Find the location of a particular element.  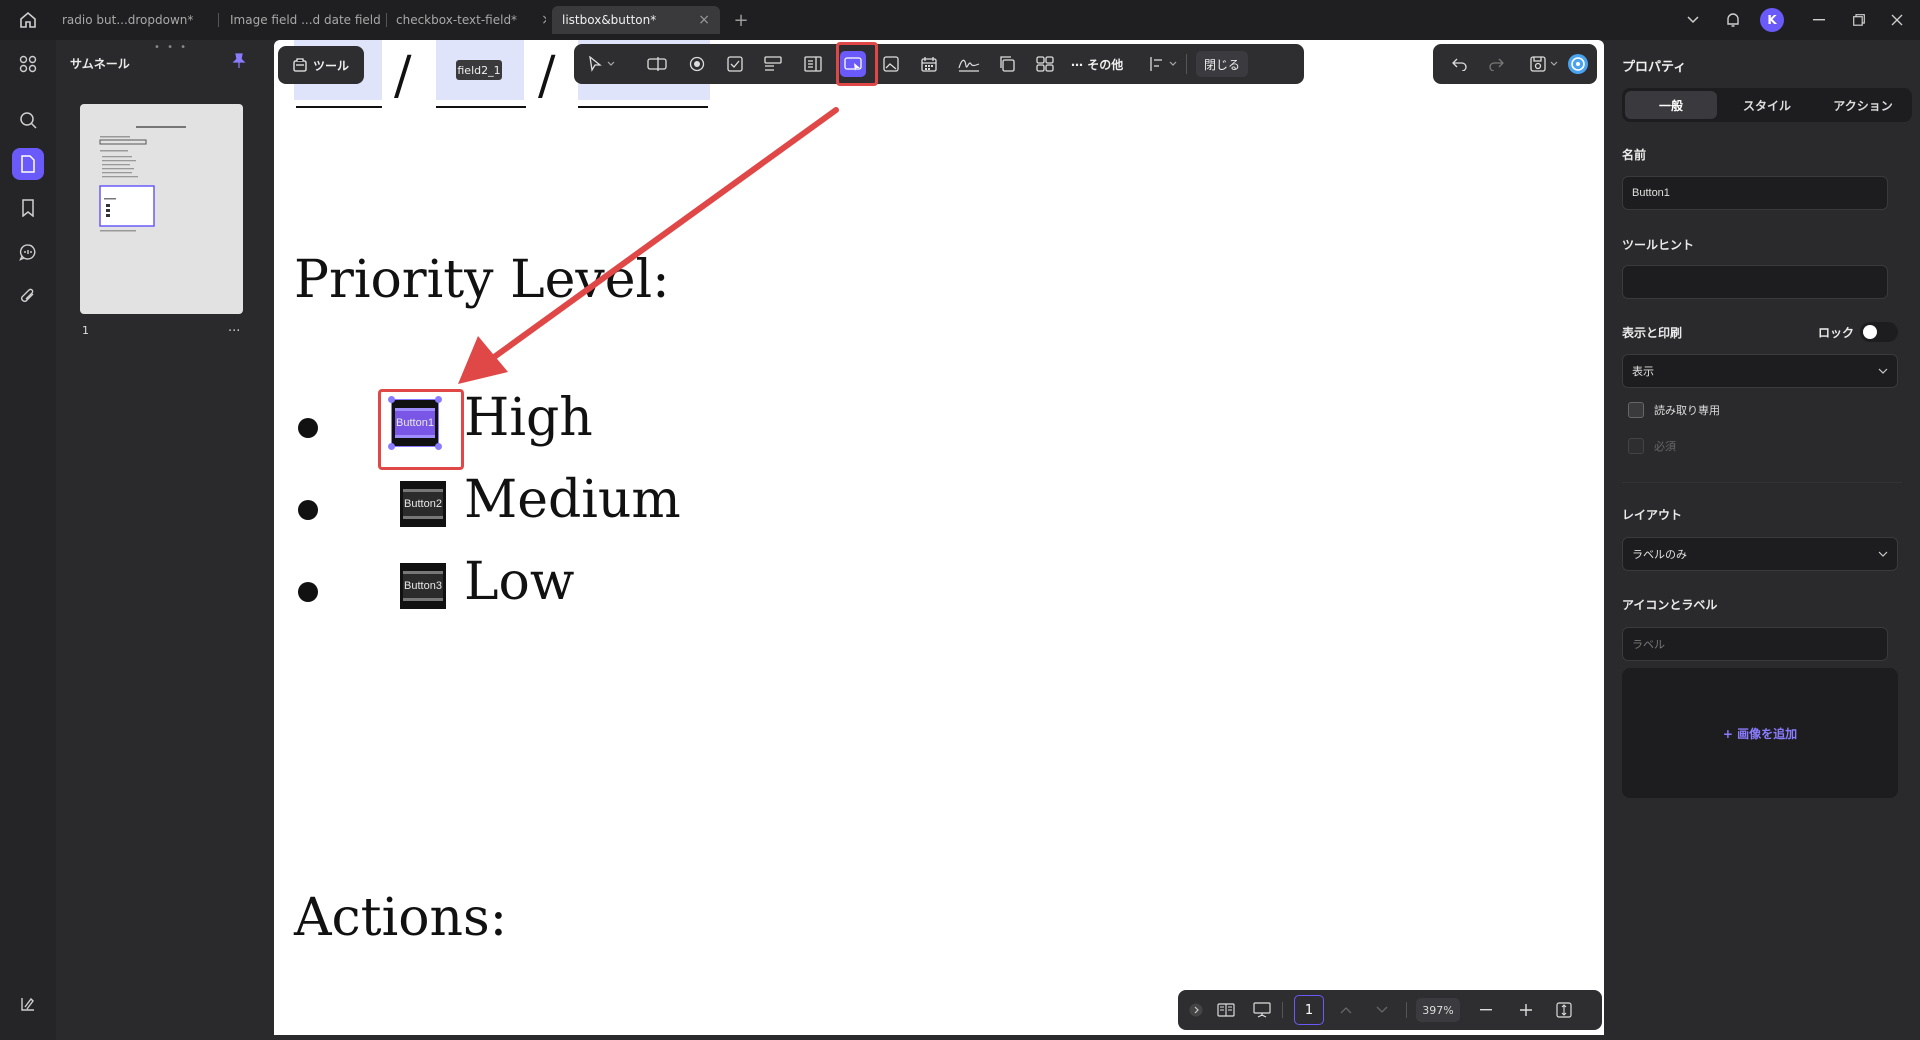

annotation-arrow is located at coordinates (648, 245).